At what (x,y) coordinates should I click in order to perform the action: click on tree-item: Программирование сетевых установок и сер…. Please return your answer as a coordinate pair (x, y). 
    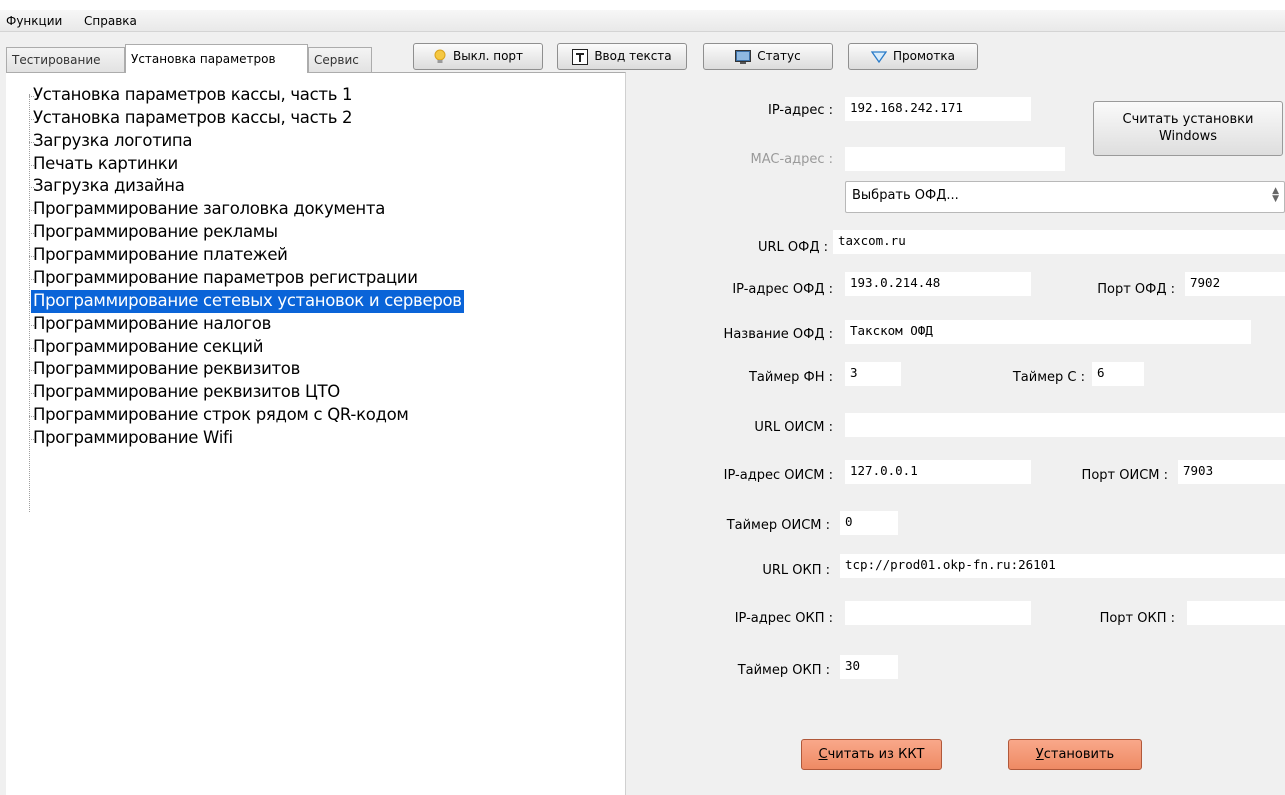
    Looking at the image, I should click on (247, 301).